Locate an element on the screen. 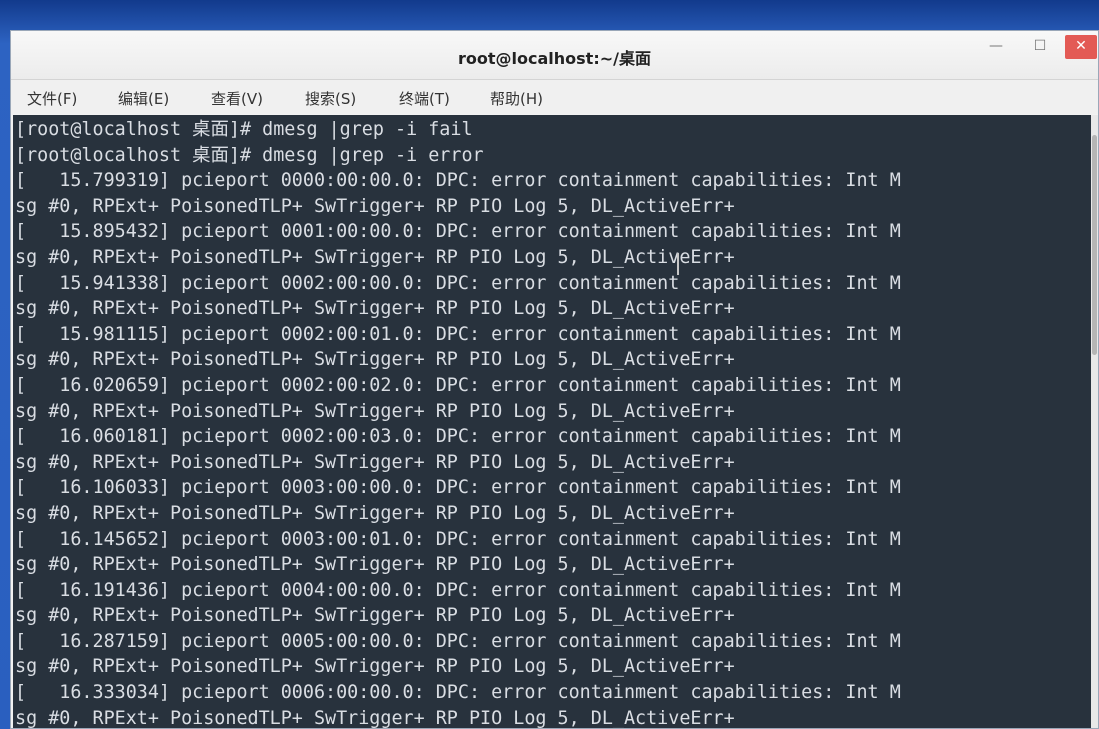 This screenshot has width=1099, height=729. menu-bar: 文件(F) 编辑(E) 查看(V) 搜索(S) 终端(T) 帮助(H) is located at coordinates (554, 97).